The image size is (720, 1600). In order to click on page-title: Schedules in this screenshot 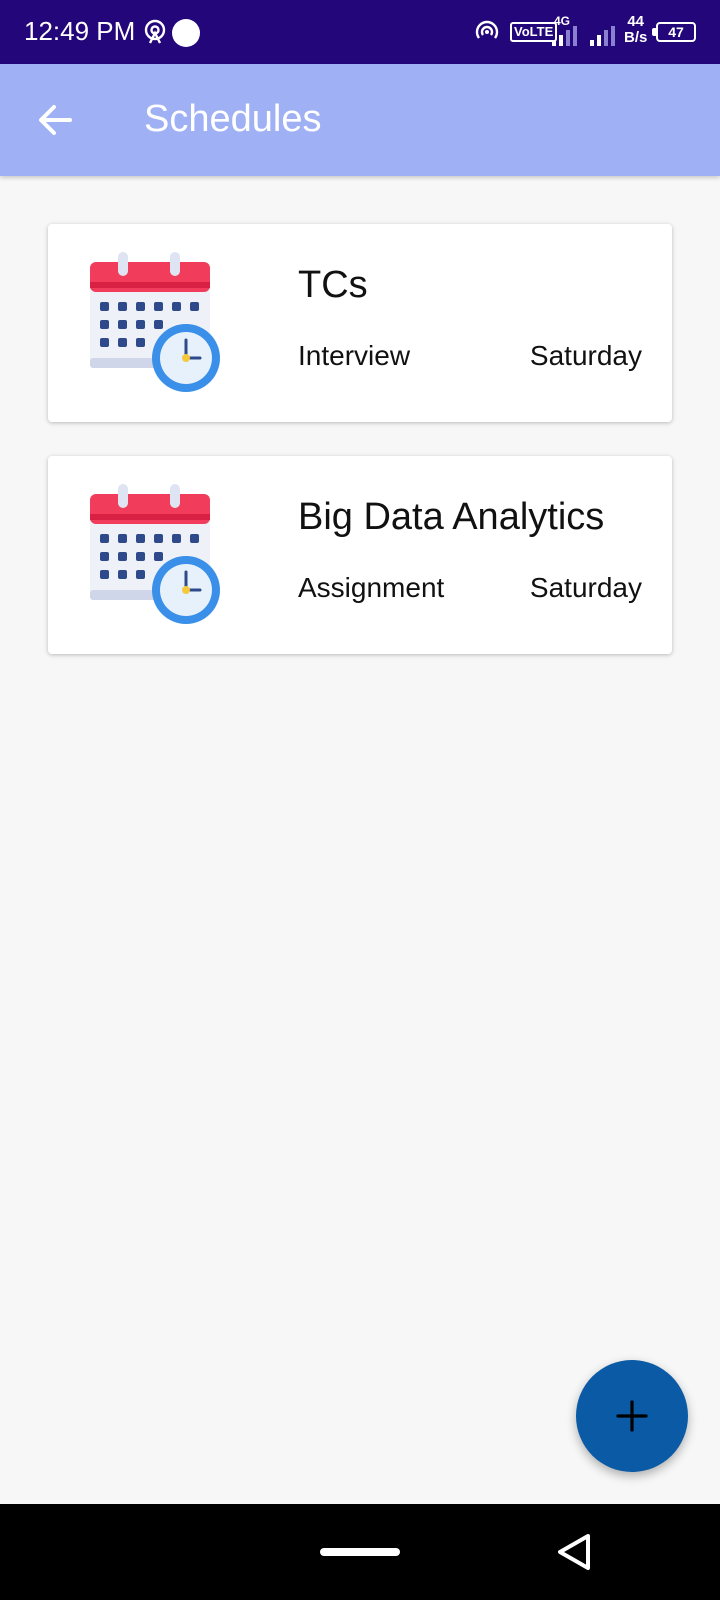, I will do `click(233, 119)`.